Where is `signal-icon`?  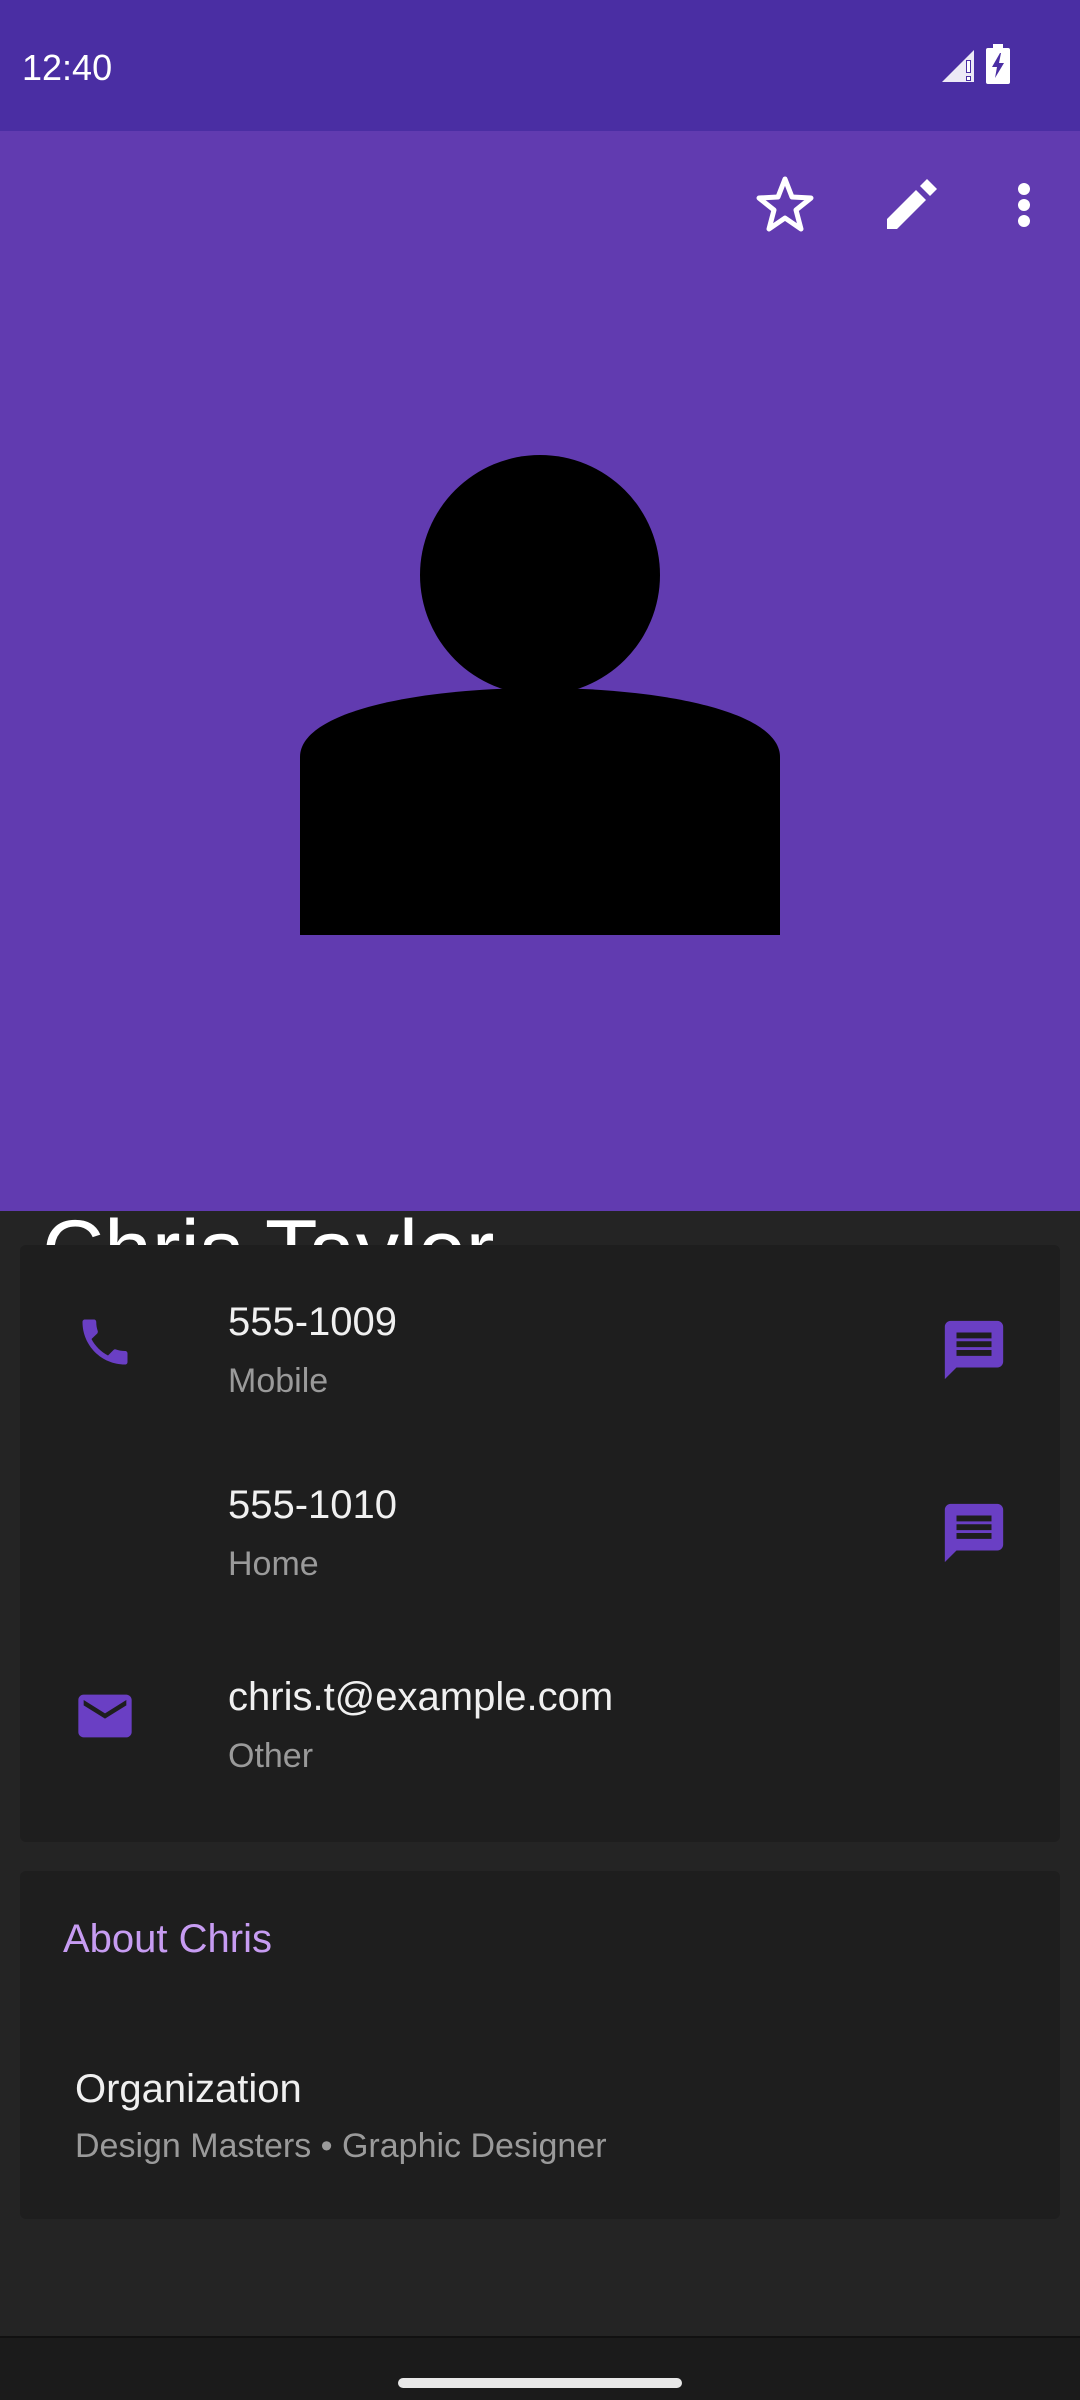
signal-icon is located at coordinates (958, 66).